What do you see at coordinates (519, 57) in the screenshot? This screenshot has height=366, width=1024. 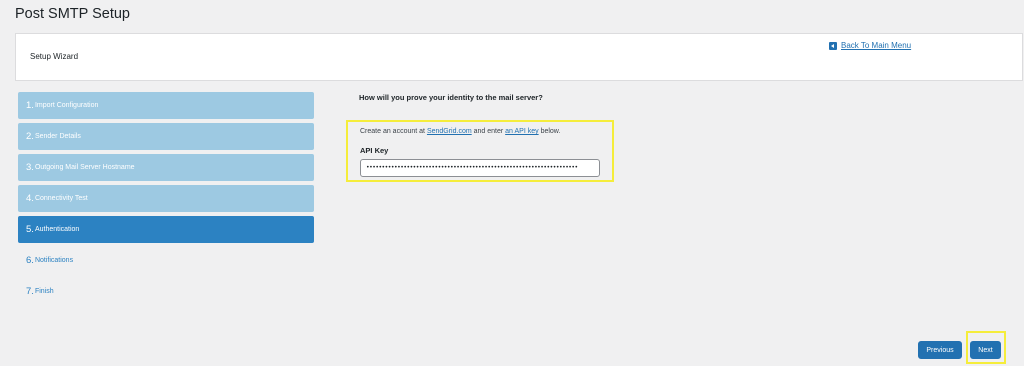 I see `wizard-header: Setup Wizard Back To Main Menu` at bounding box center [519, 57].